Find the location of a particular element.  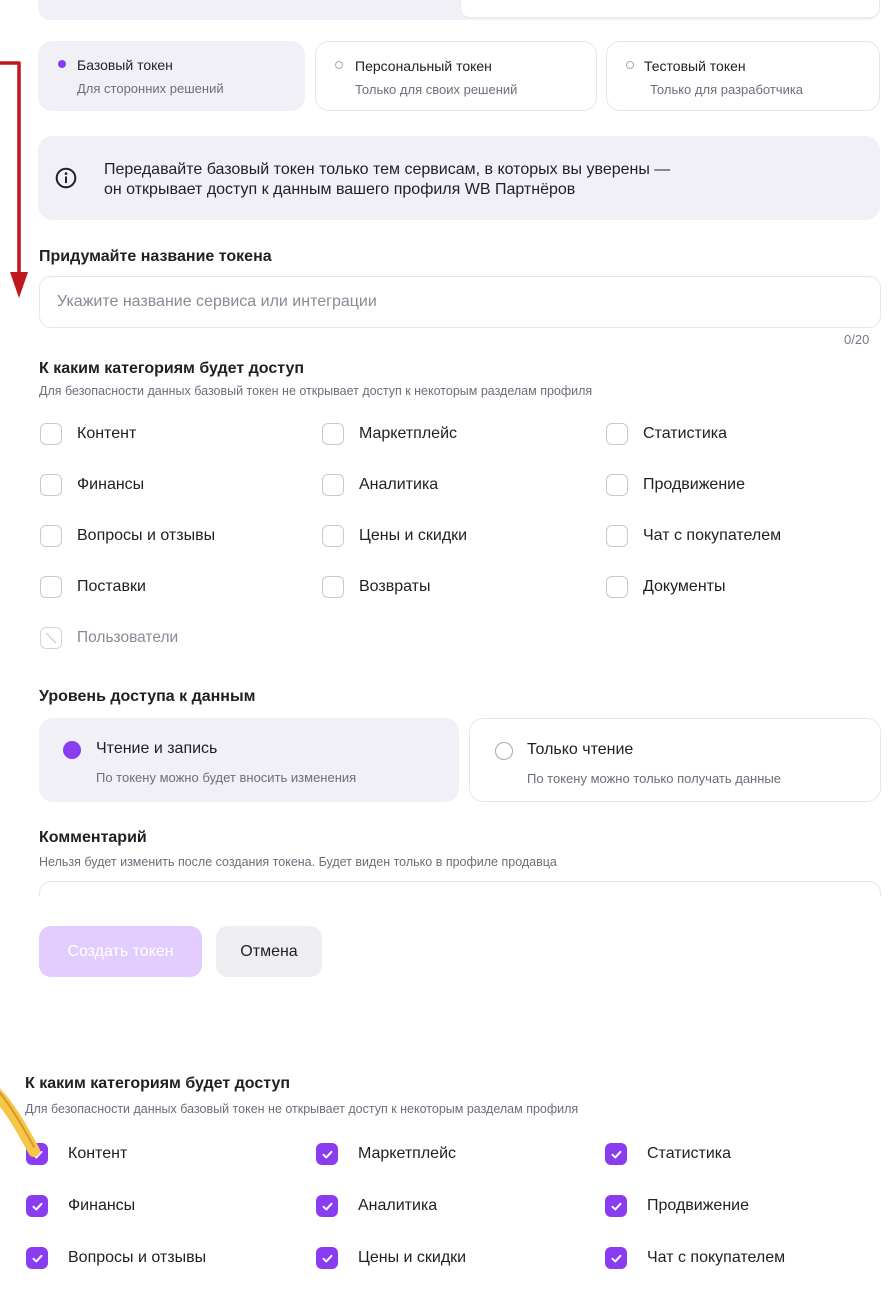

checked-checkbox-marketplace: Маркетплейс is located at coordinates (386, 1154).